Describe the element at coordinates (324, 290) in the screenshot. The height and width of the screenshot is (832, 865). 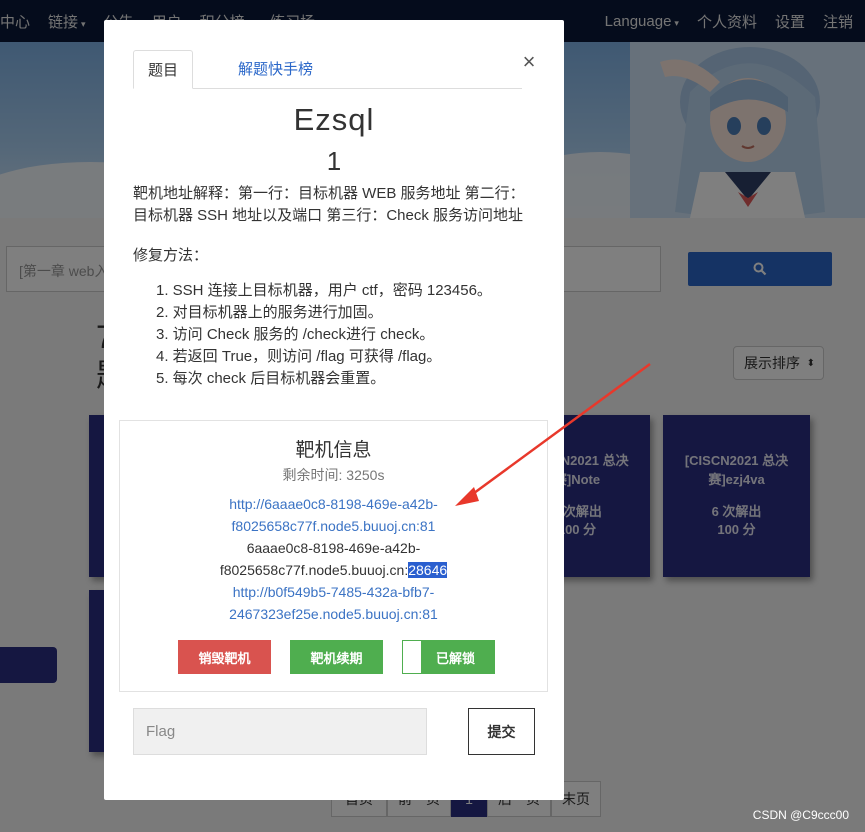
I see `fix-step: 1. SSH 连接上目标机器，用户 ctf，密码 123456。` at that location.